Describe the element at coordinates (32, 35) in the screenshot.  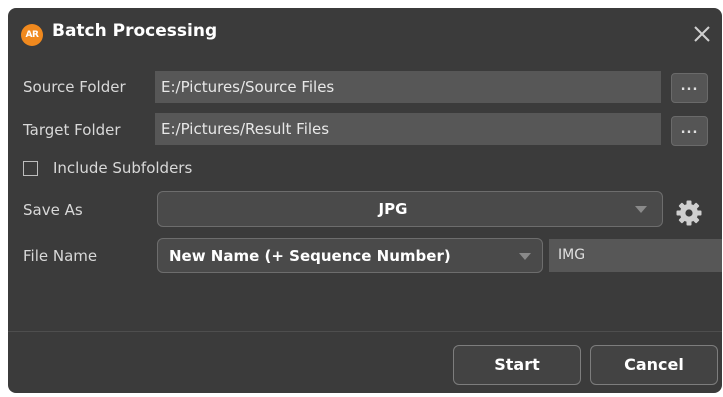
I see `app-logo: AR` at that location.